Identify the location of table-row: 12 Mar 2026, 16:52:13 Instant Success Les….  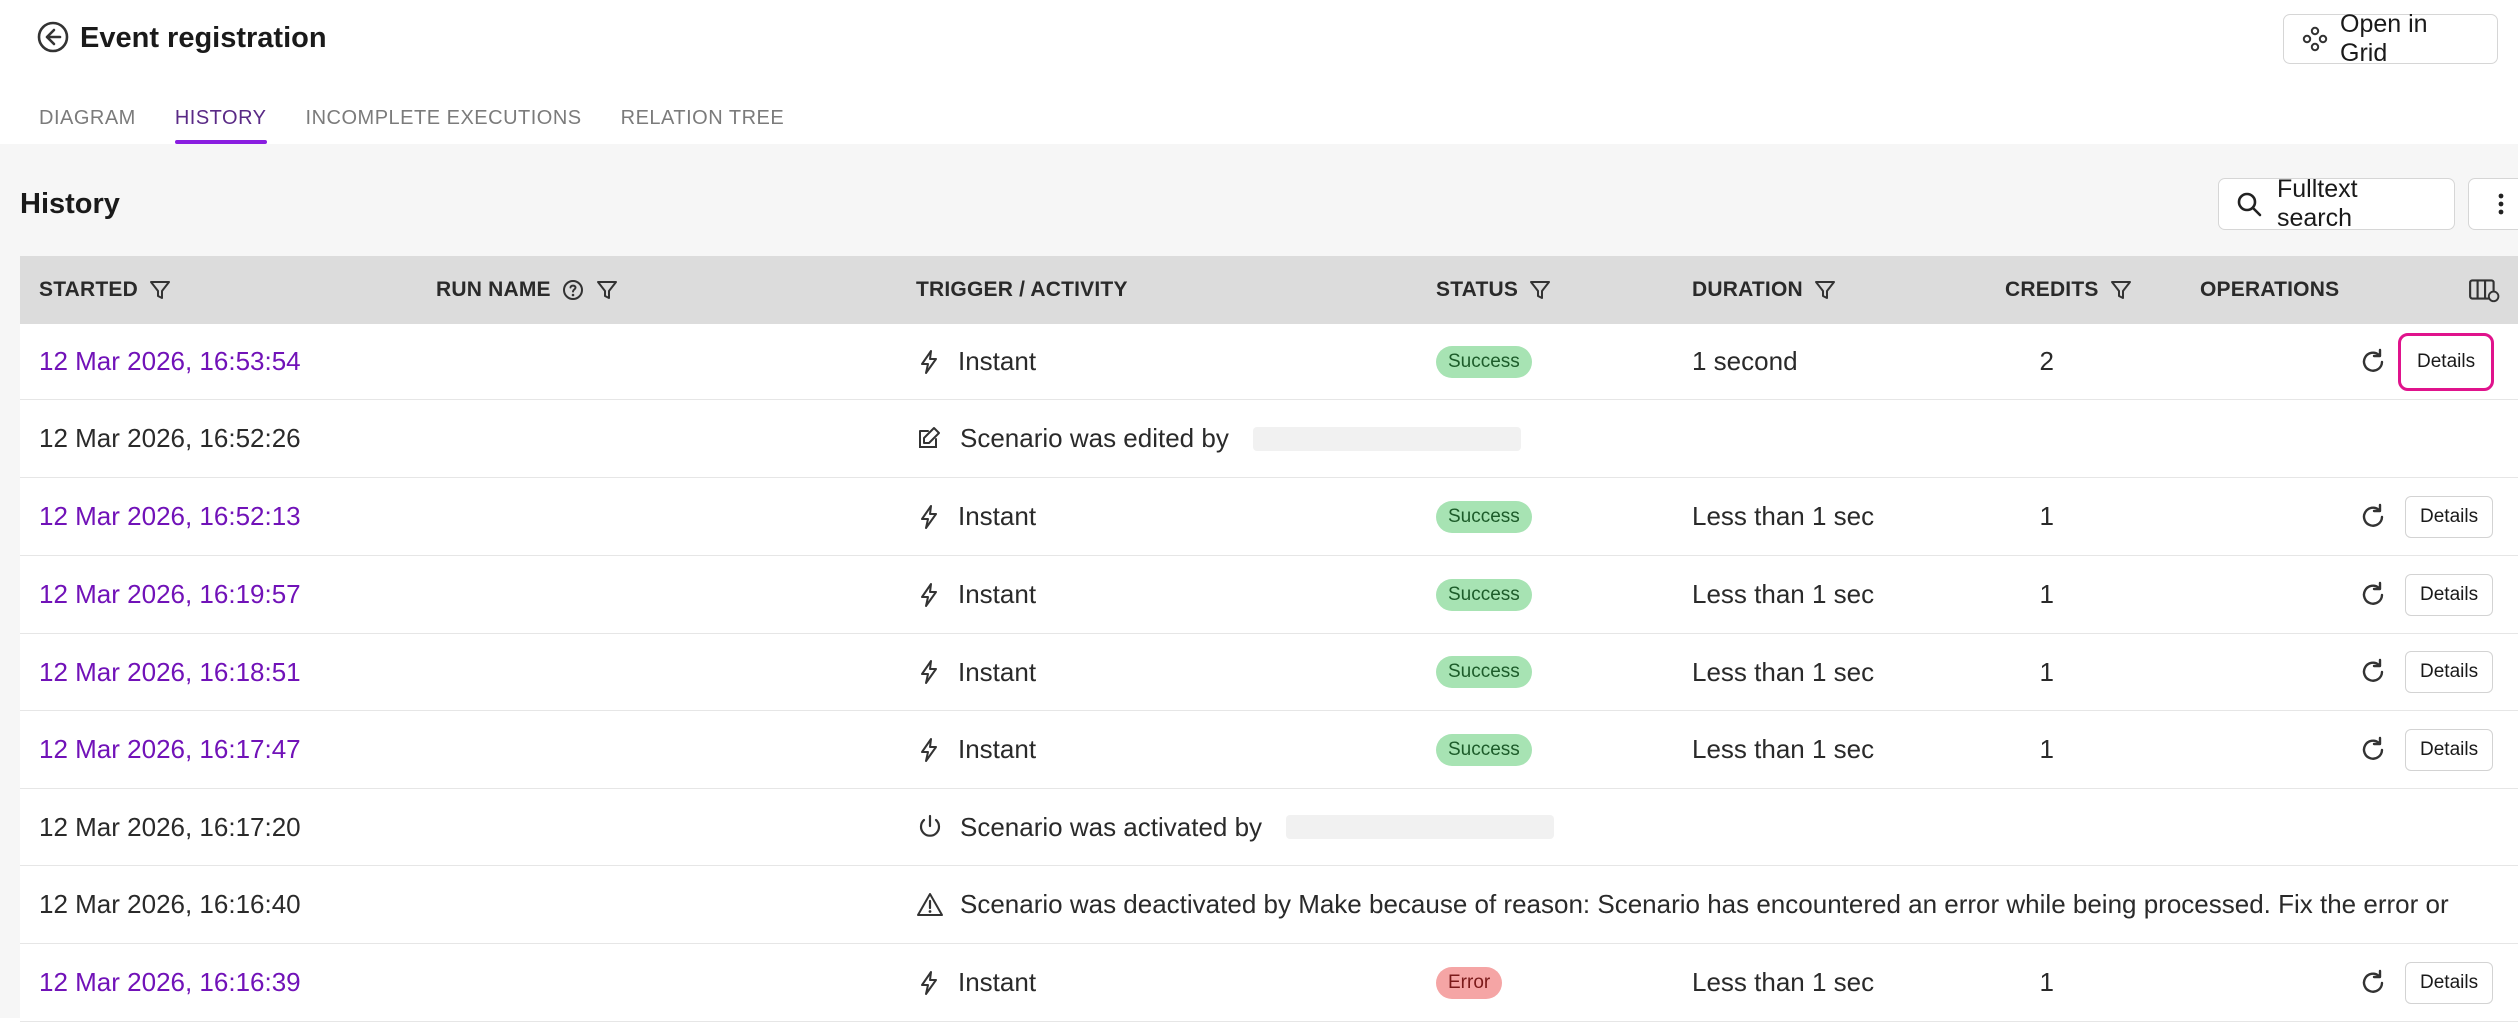
(1269, 517).